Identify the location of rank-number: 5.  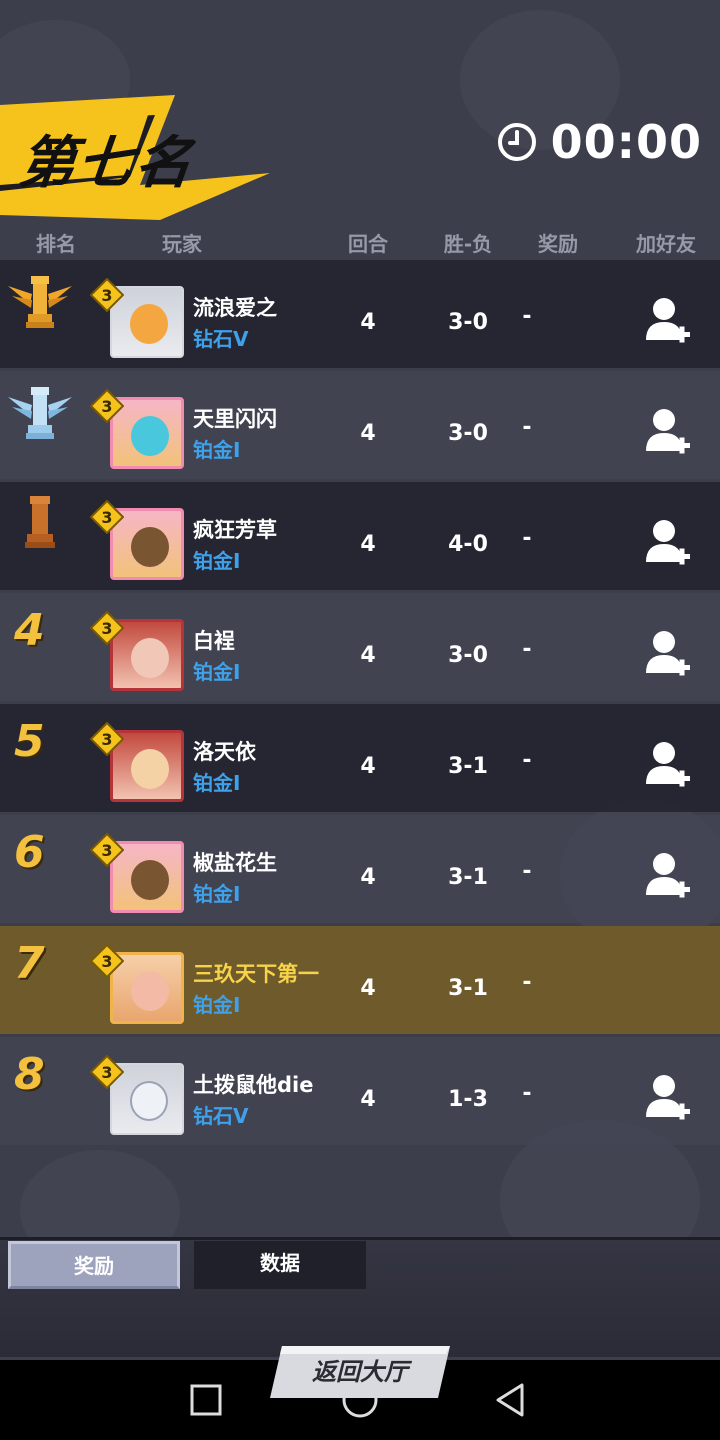
(29, 741).